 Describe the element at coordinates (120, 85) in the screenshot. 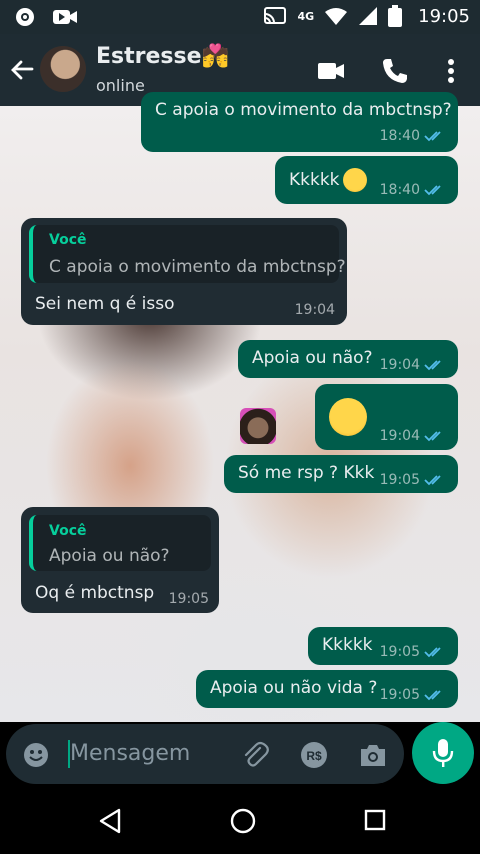

I see `presence-status: online` at that location.